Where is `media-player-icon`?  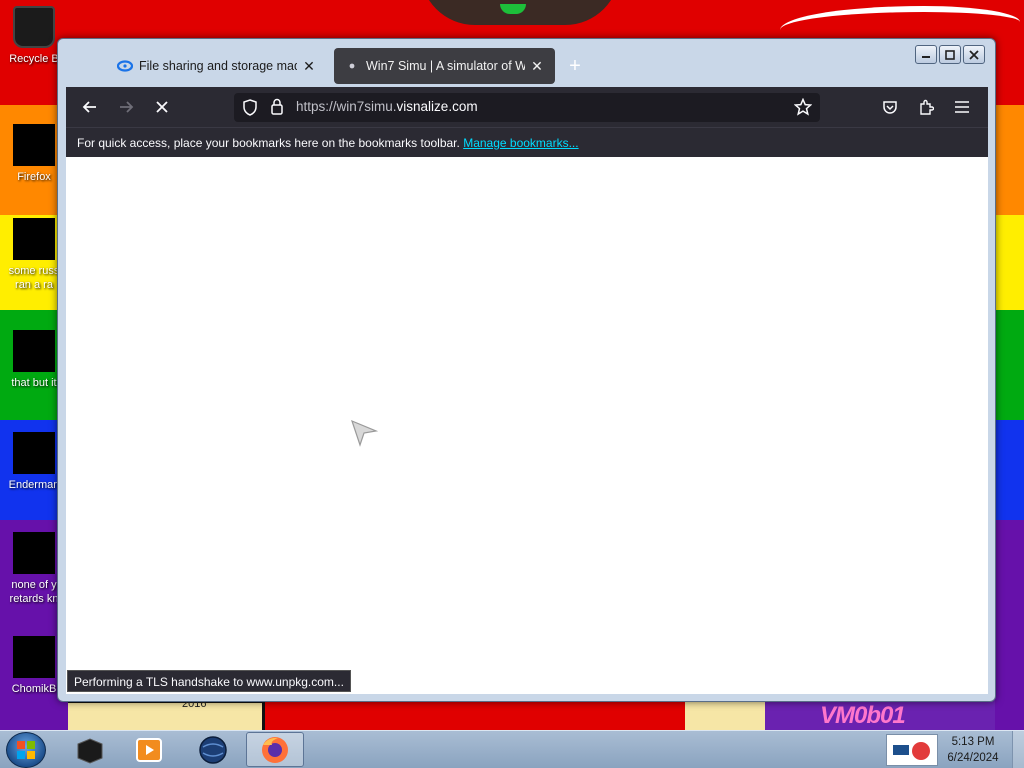 media-player-icon is located at coordinates (149, 749).